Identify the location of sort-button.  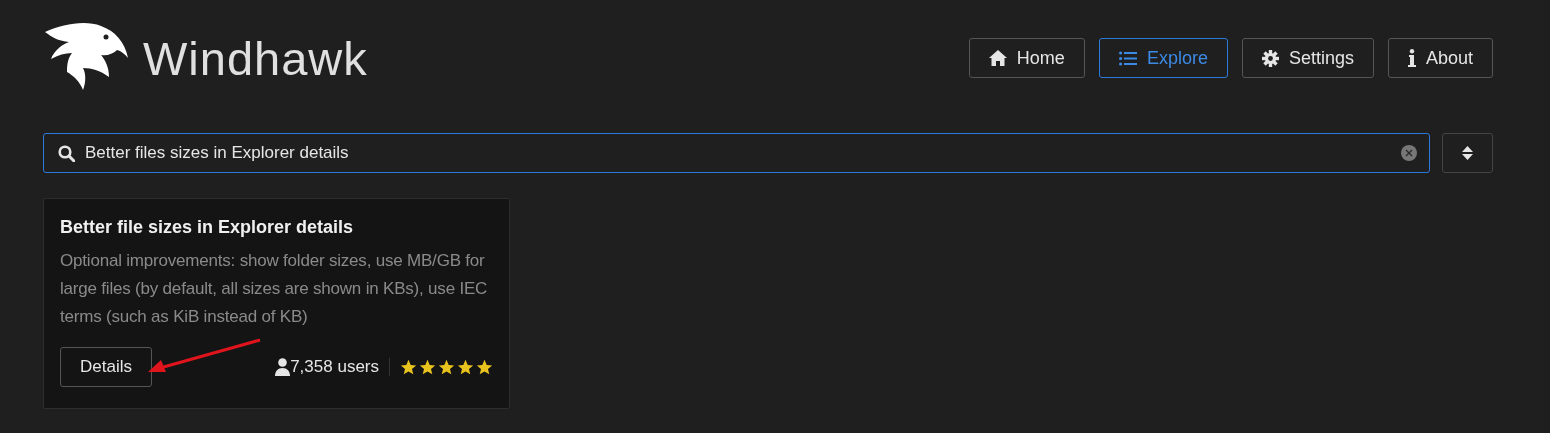
(1467, 153).